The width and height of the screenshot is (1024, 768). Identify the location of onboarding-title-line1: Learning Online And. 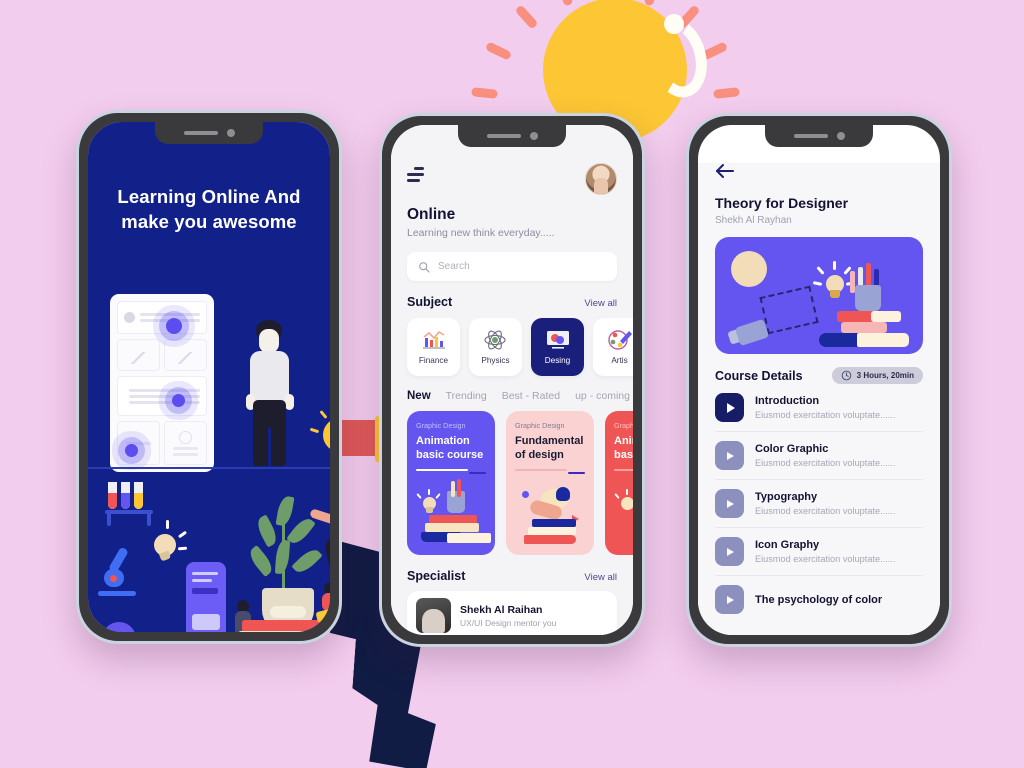
(209, 196).